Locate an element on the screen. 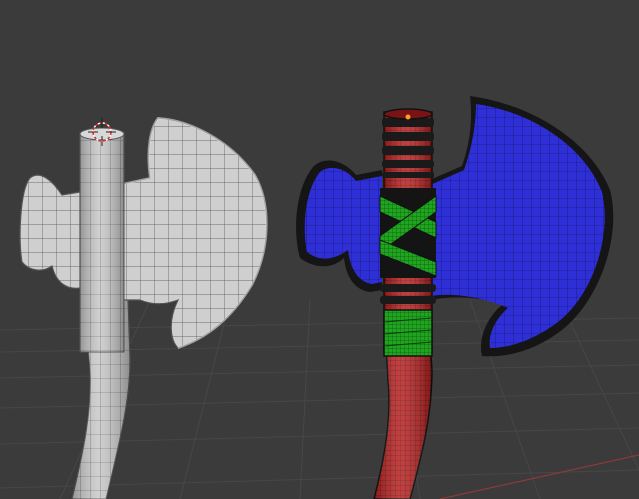  right-axe-upper-wrap is located at coordinates (408, 233).